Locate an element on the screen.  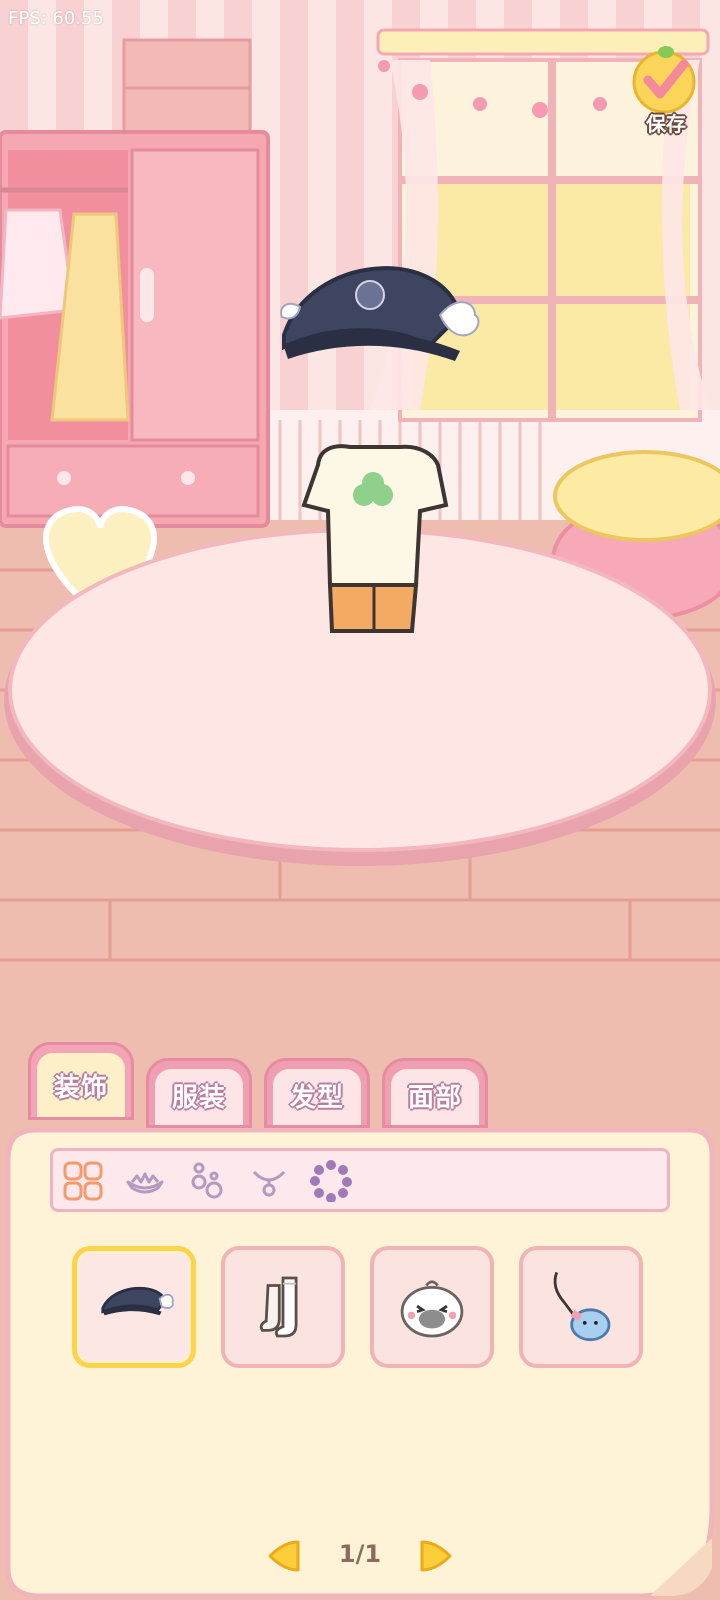
bird-plush-icon is located at coordinates (432, 1309).